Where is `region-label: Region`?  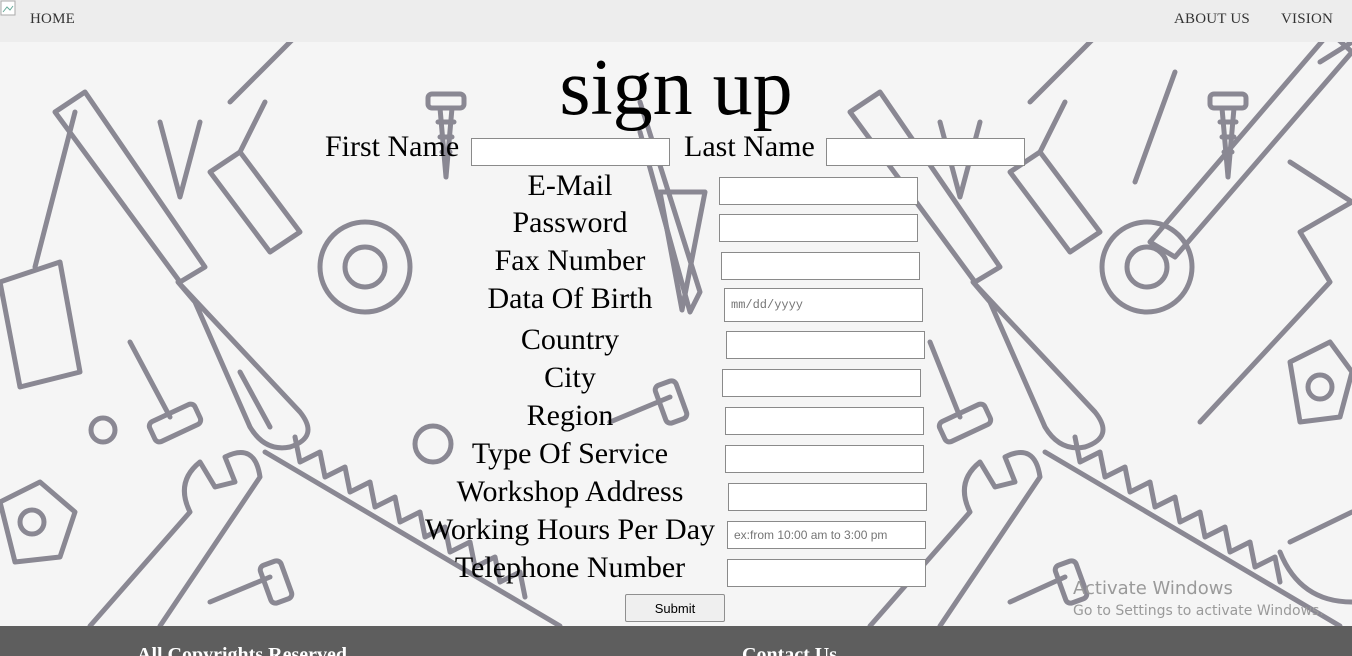 region-label: Region is located at coordinates (570, 415).